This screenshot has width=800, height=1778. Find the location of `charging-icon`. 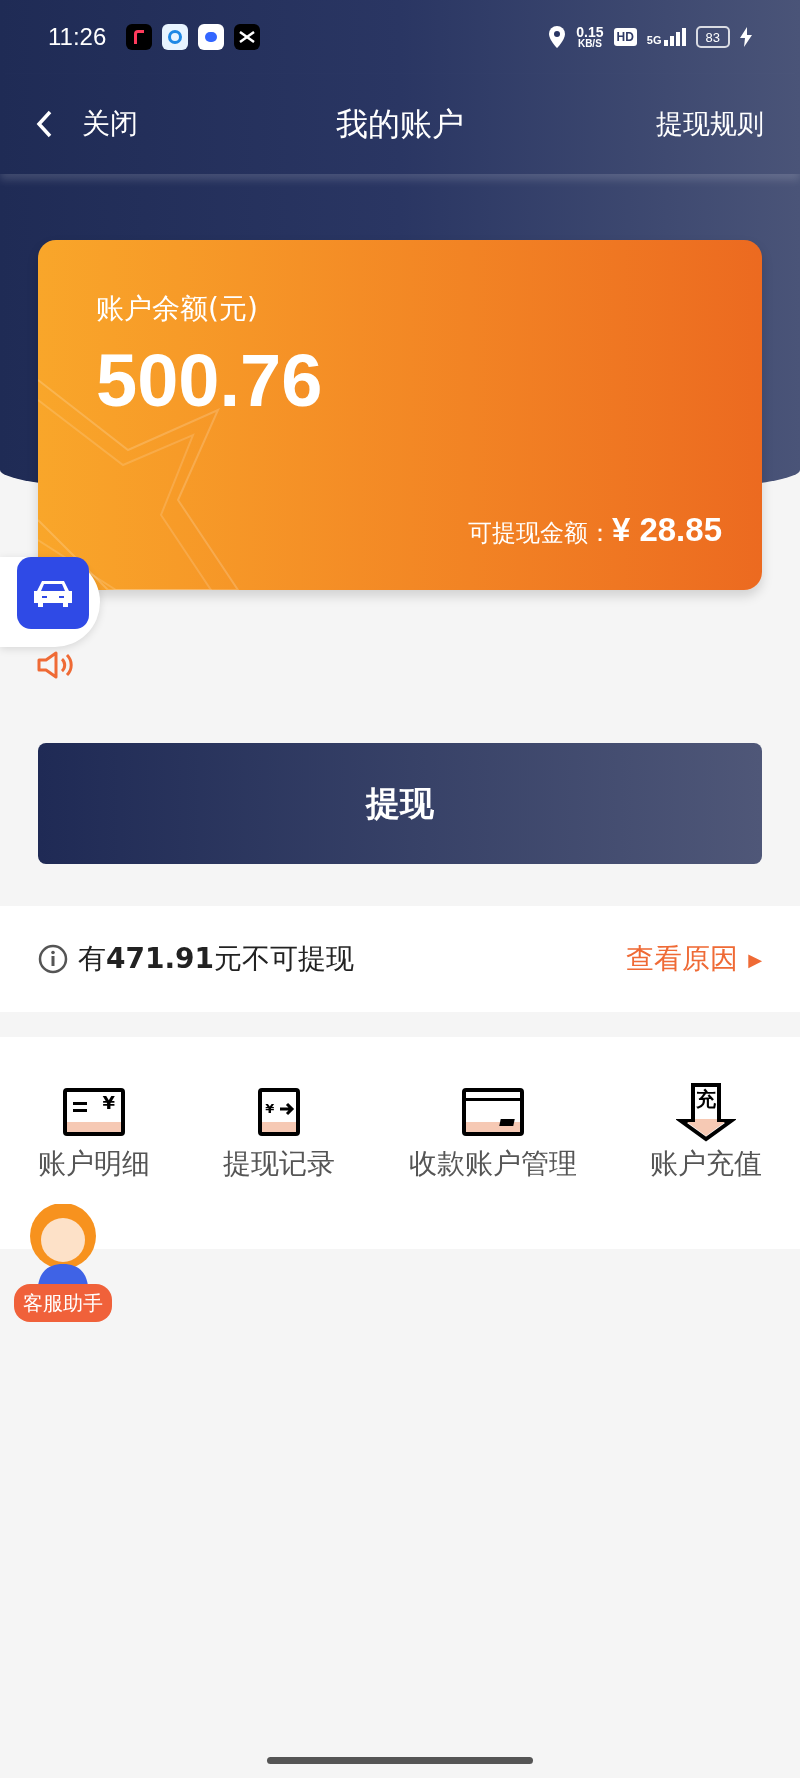

charging-icon is located at coordinates (746, 37).